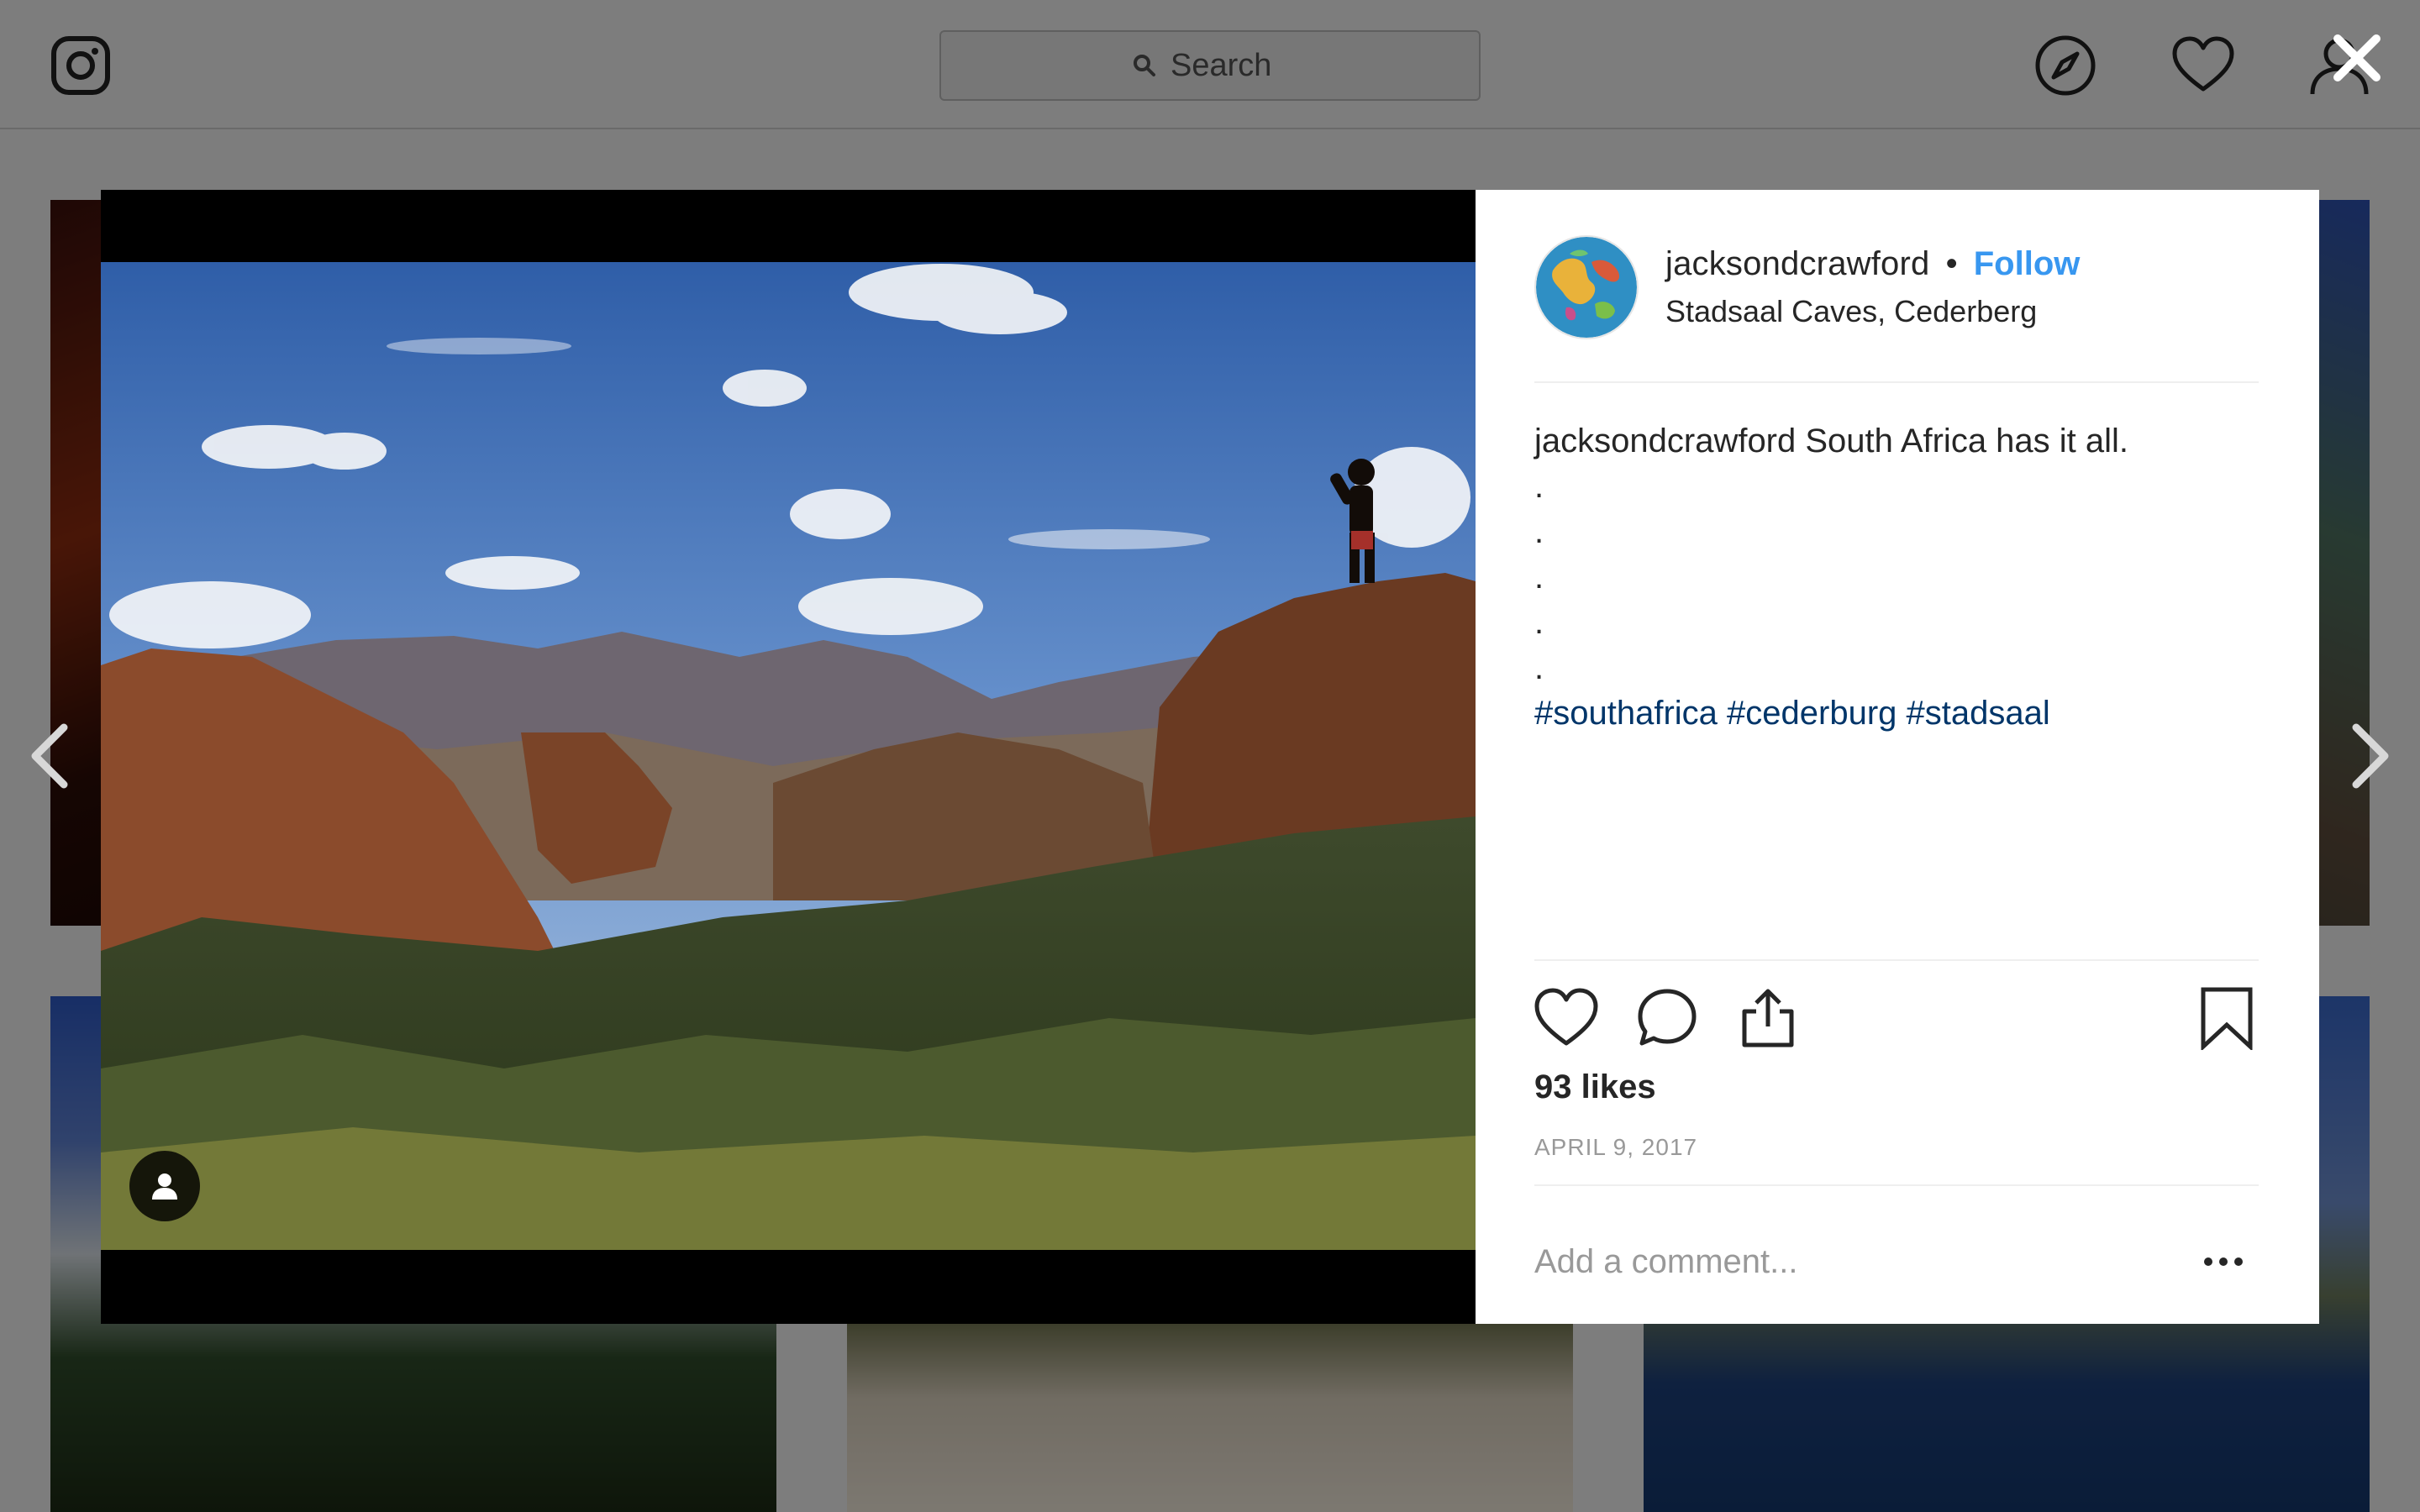  What do you see at coordinates (1896, 960) in the screenshot?
I see `actions-divider` at bounding box center [1896, 960].